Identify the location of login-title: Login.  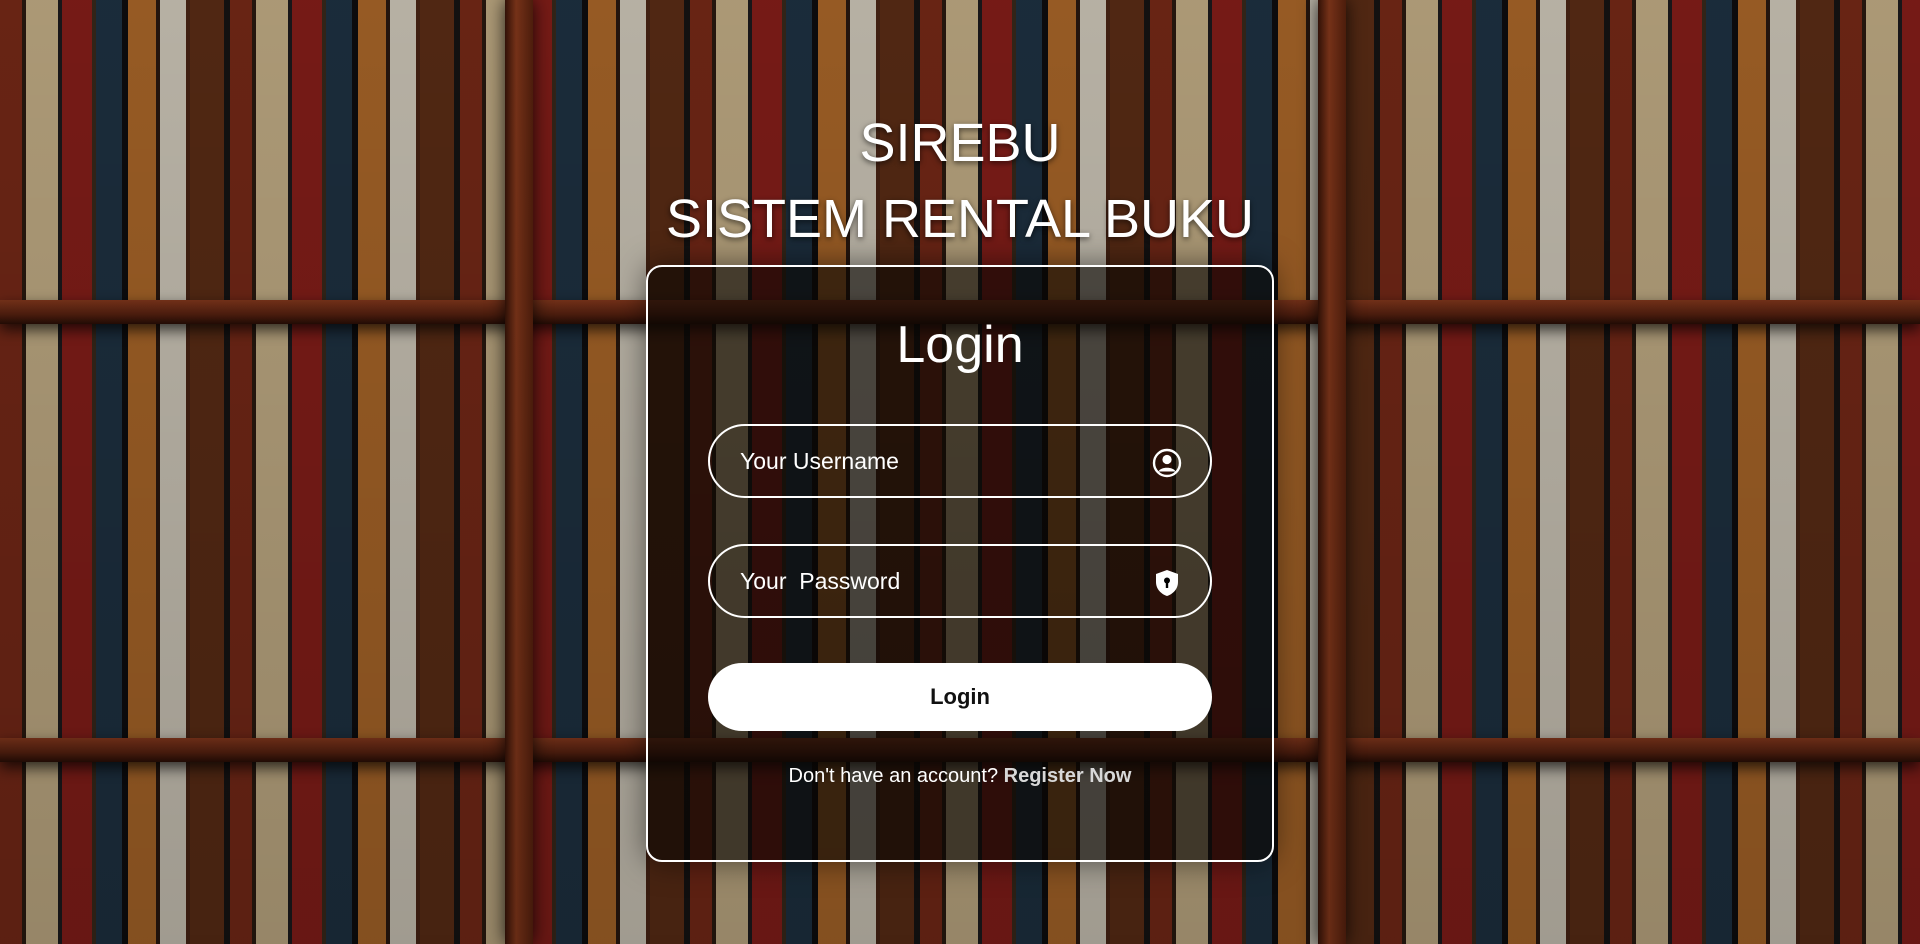
(960, 345).